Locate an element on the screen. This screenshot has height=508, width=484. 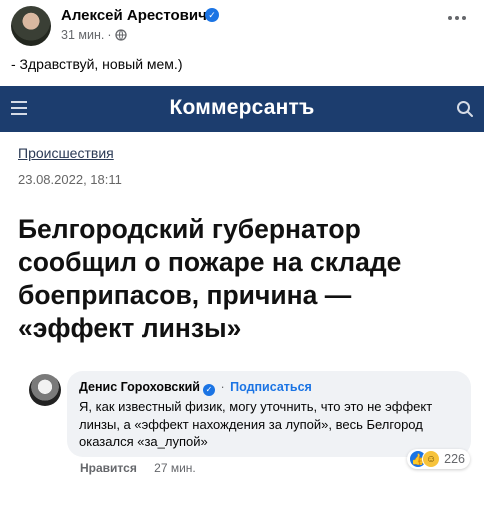
post-time: 31 мин. is located at coordinates (82, 35).